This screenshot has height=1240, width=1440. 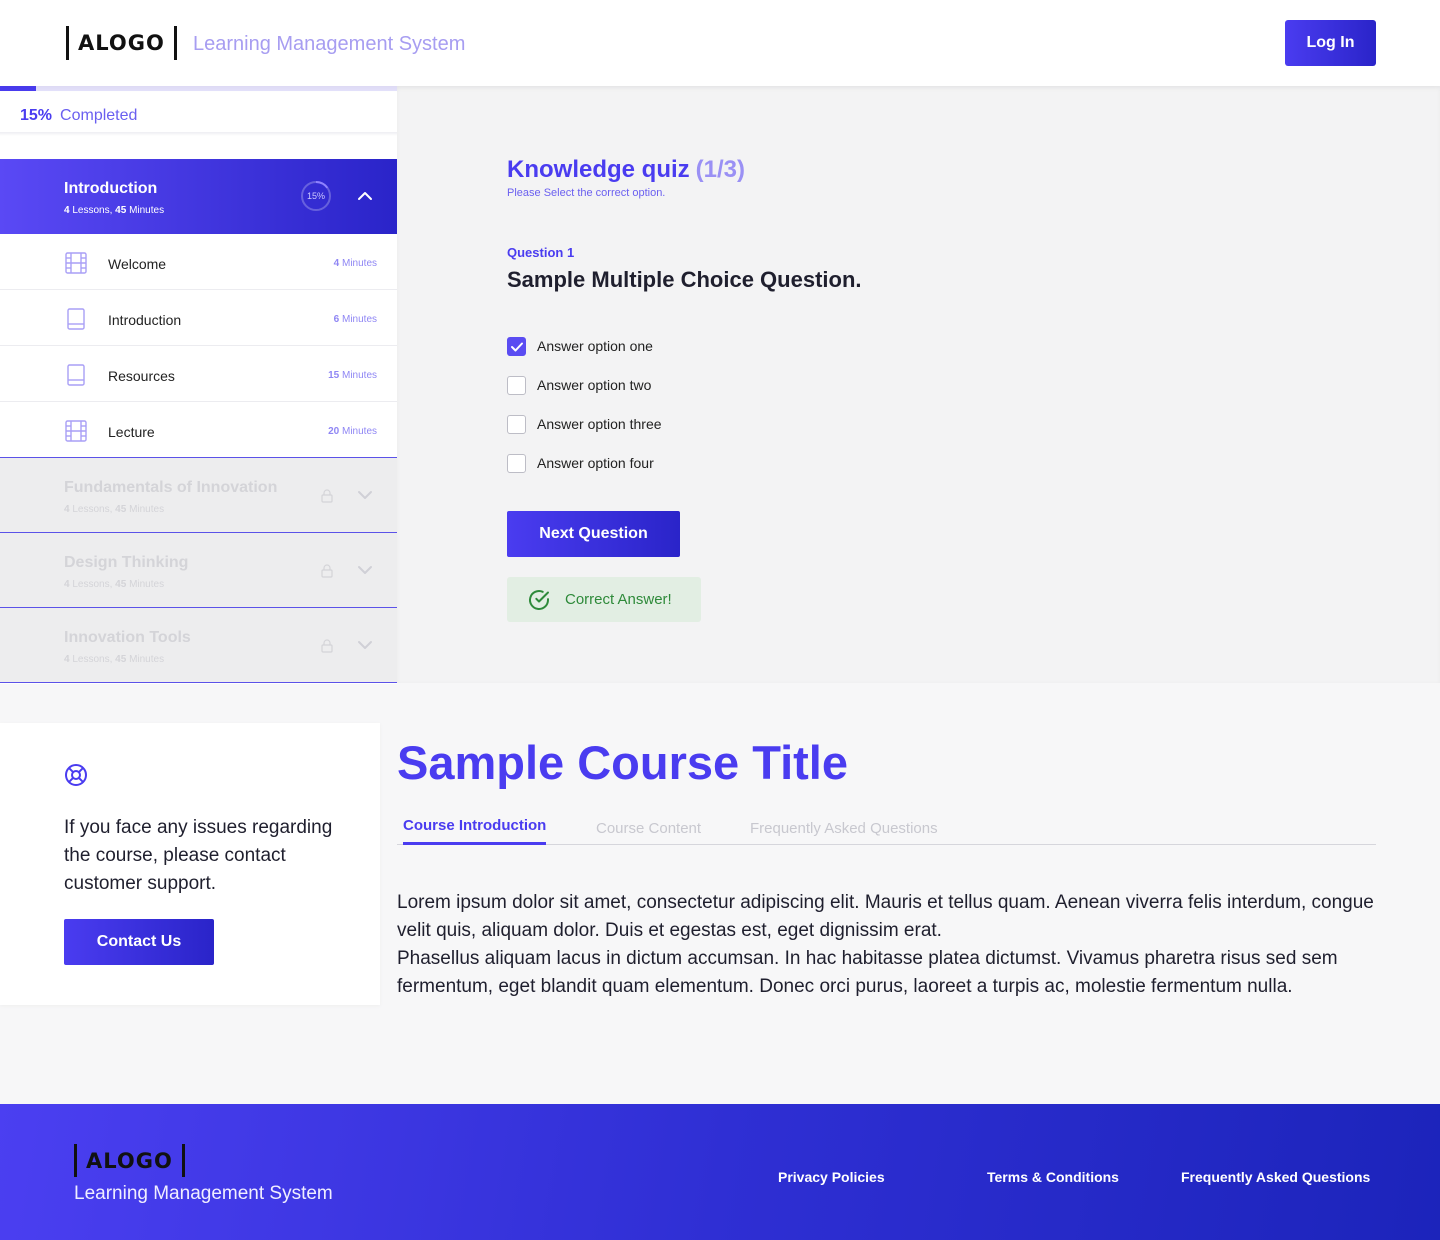 I want to click on module-introduction: Introduction 4 Lessons, 45 Minutes 15%, so click(x=198, y=196).